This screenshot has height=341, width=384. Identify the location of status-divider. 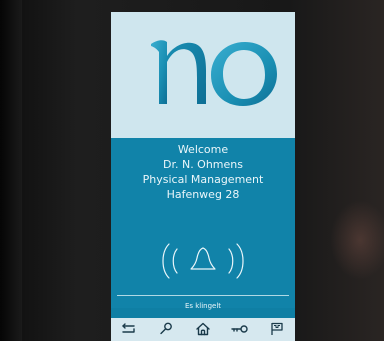
(203, 295).